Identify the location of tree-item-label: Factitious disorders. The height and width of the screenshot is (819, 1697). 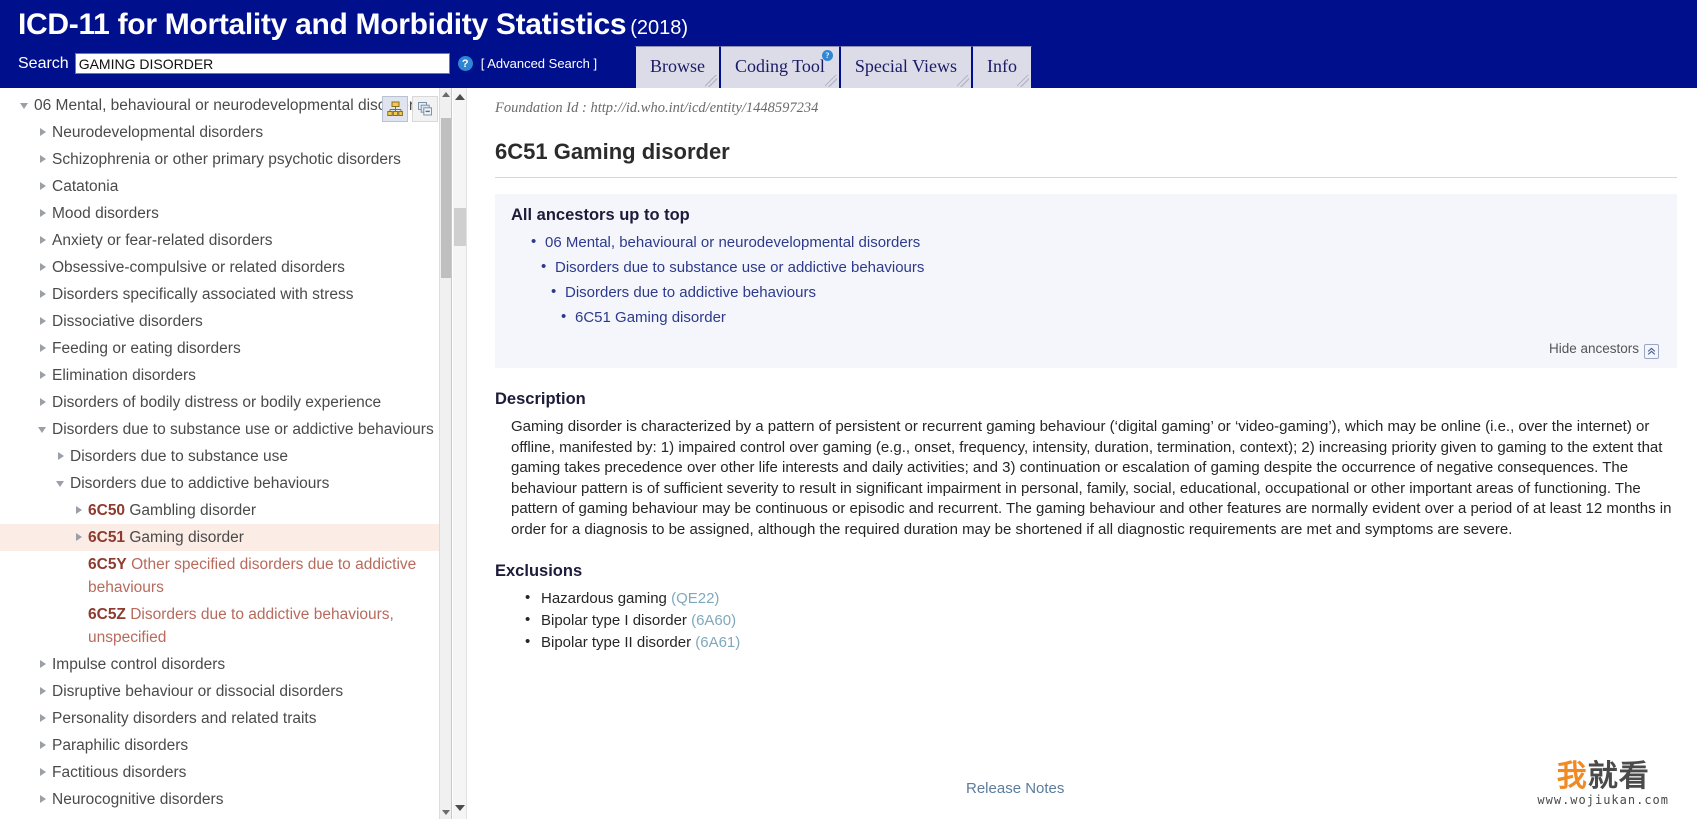
(119, 772).